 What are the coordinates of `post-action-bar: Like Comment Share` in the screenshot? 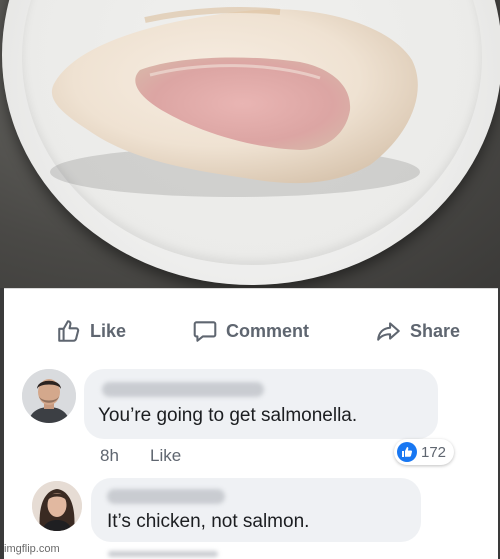 It's located at (251, 328).